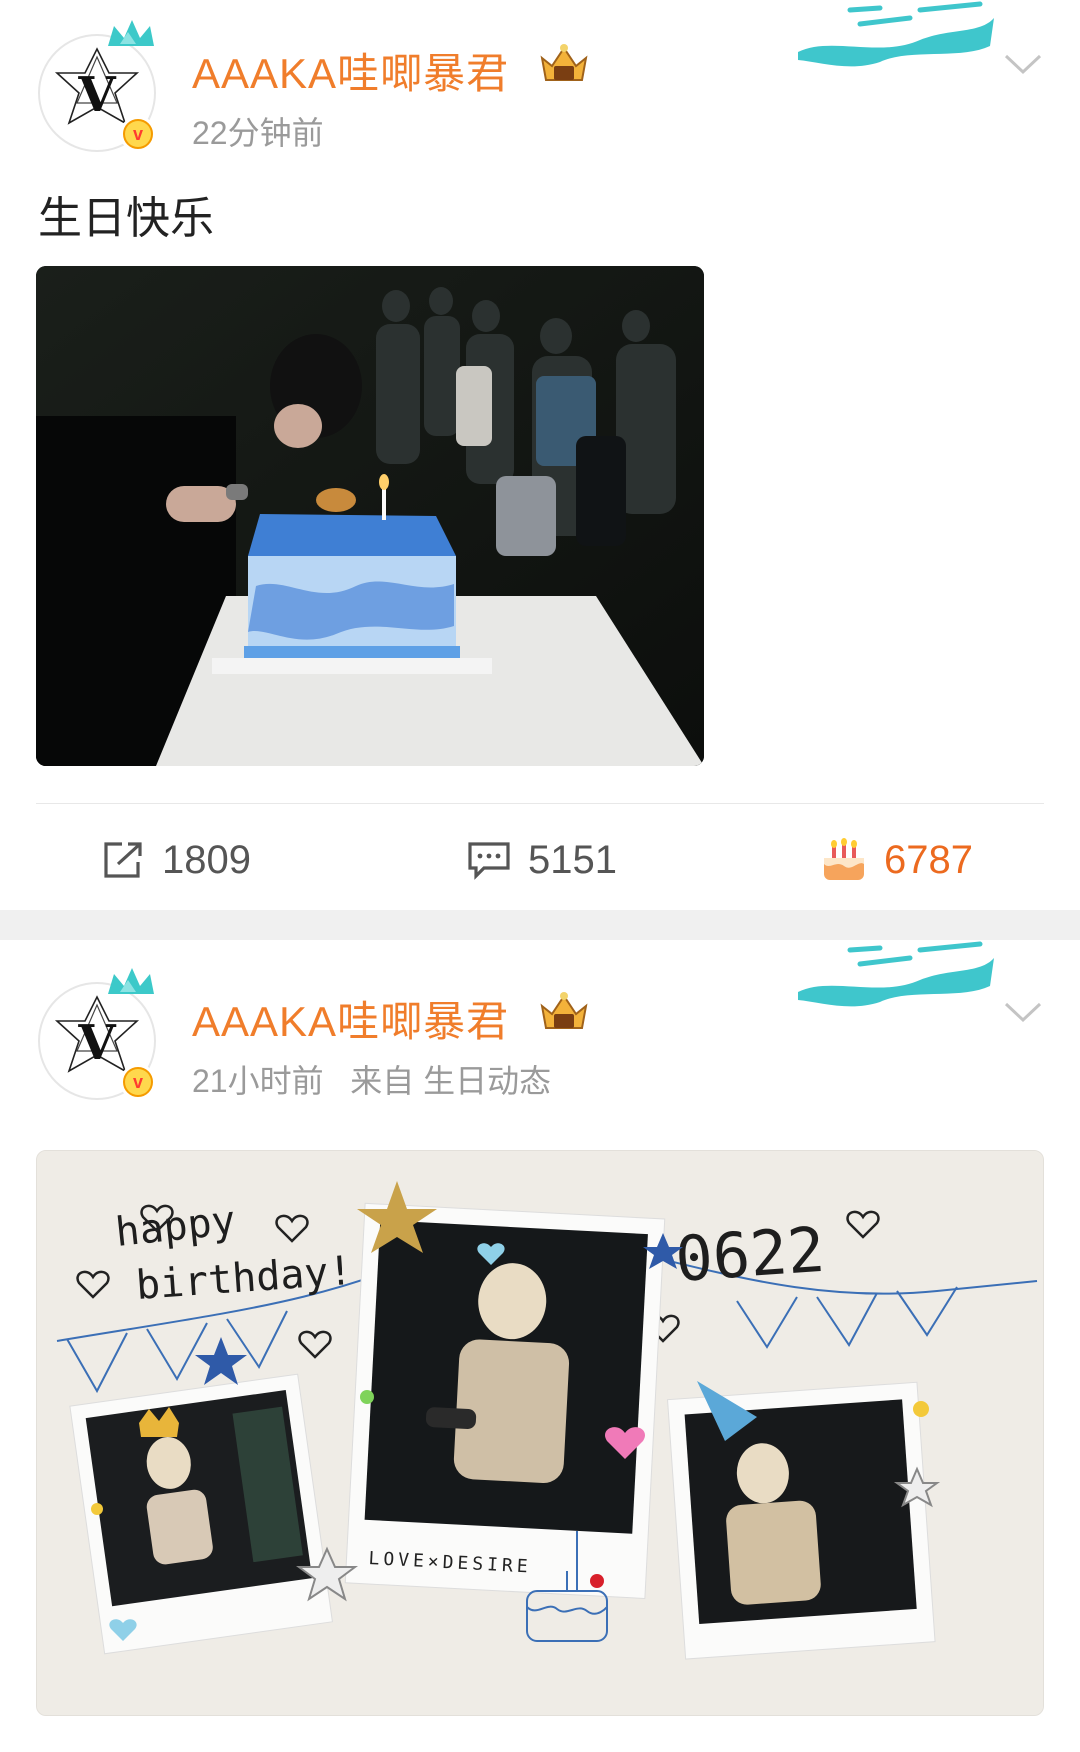  I want to click on repost-icon, so click(123, 860).